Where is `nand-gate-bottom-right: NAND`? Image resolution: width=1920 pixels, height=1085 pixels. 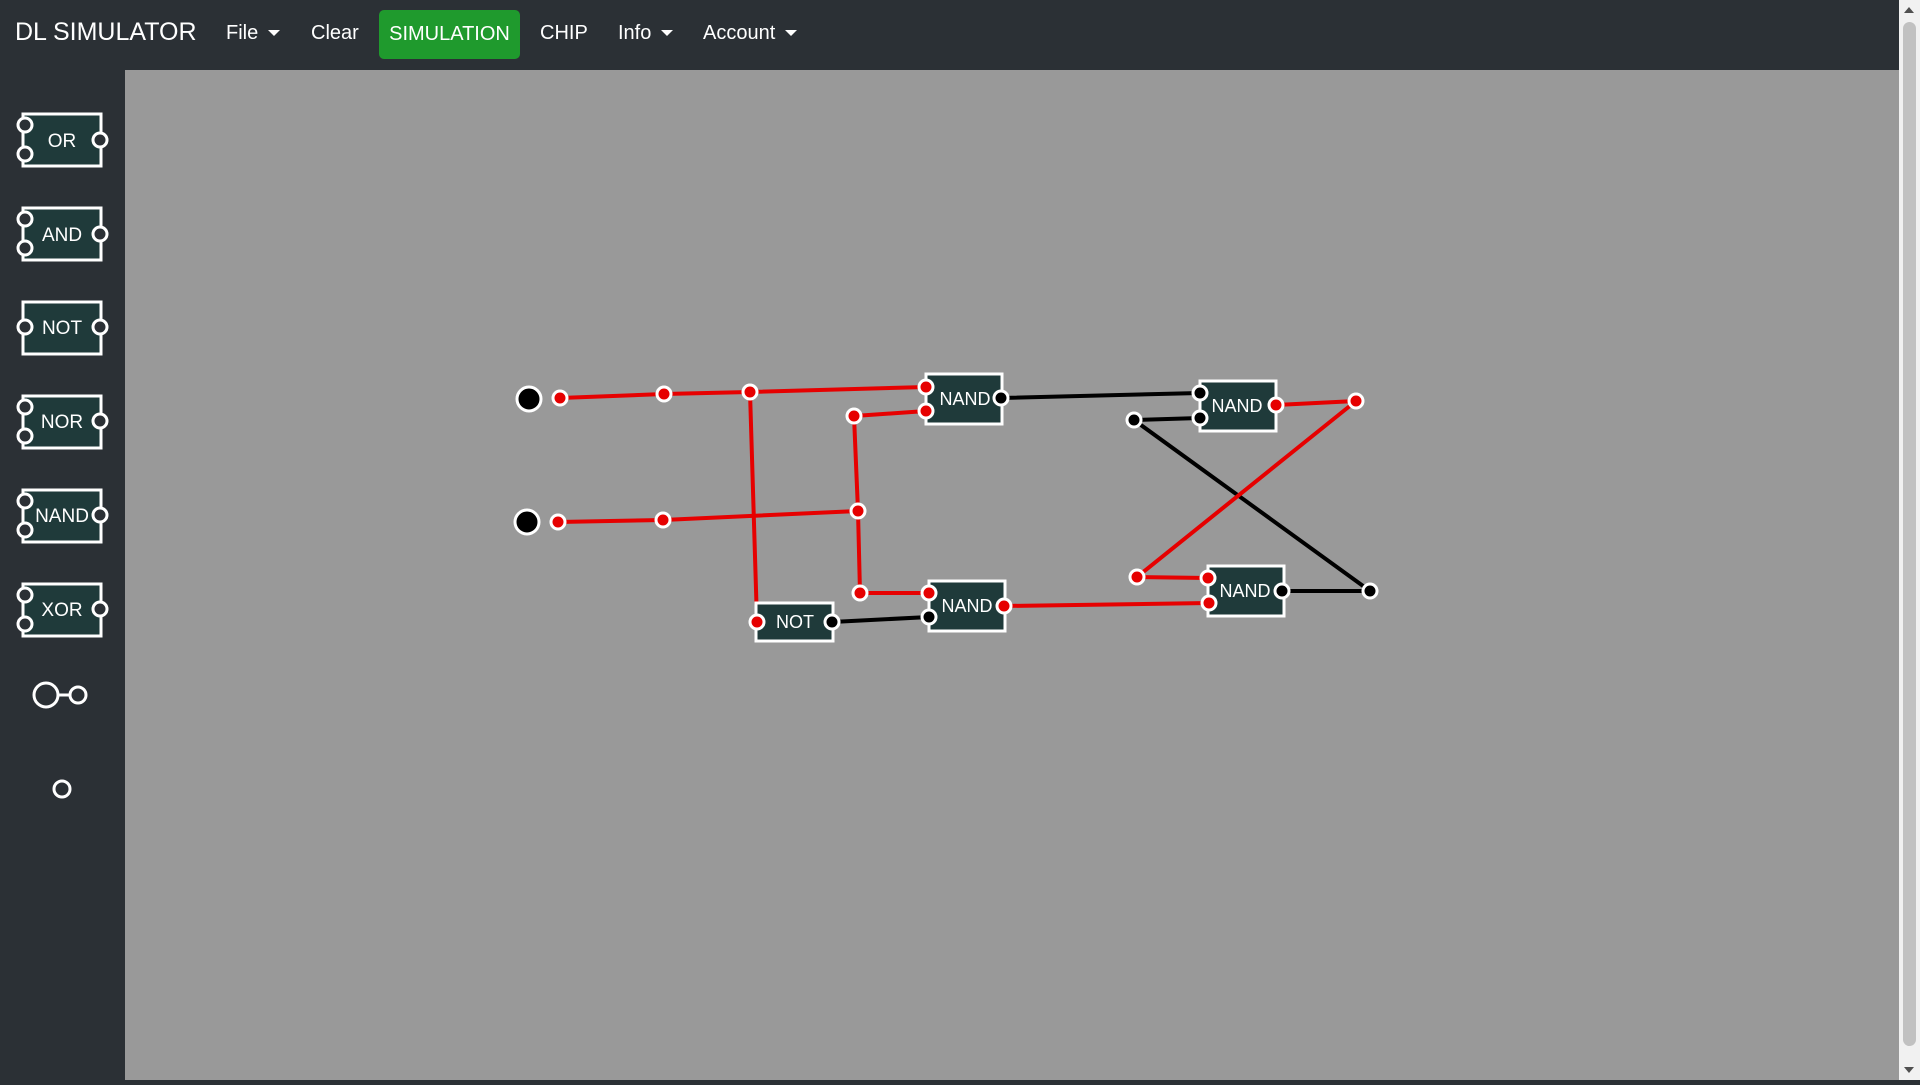 nand-gate-bottom-right: NAND is located at coordinates (1246, 591).